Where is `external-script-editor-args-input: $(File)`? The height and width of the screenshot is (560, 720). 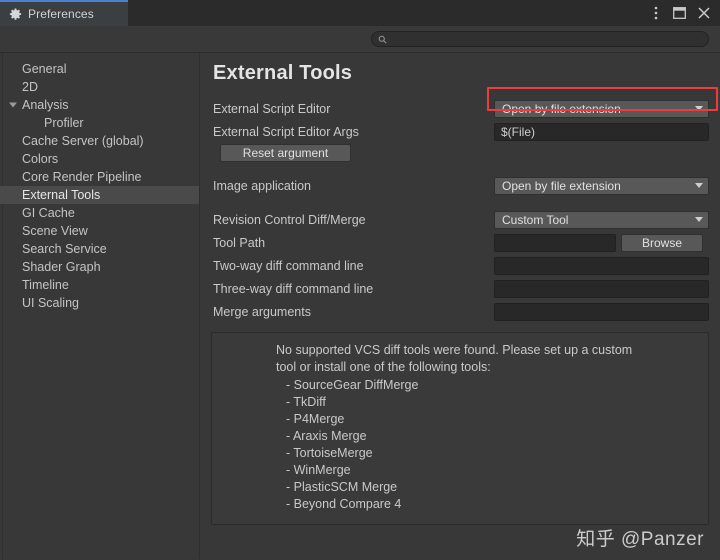 external-script-editor-args-input: $(File) is located at coordinates (601, 131).